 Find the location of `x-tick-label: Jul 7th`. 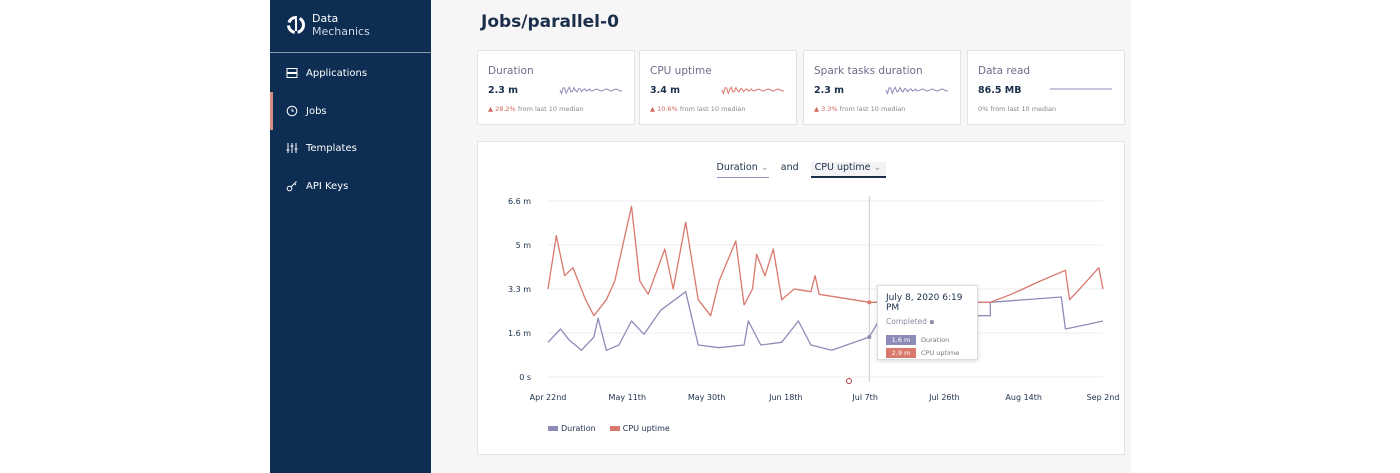

x-tick-label: Jul 7th is located at coordinates (864, 397).